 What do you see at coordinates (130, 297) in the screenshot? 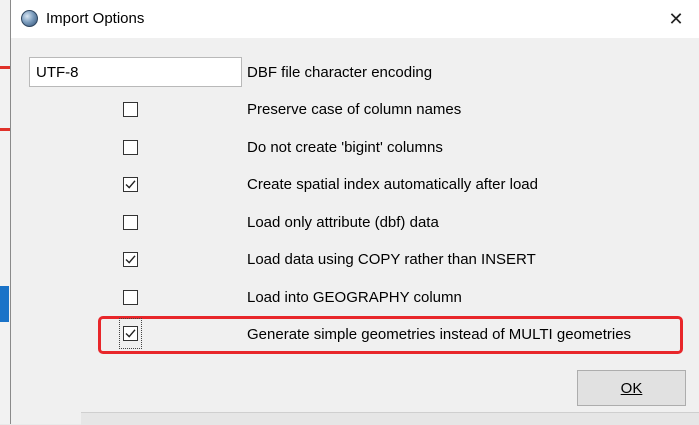
I see `checkbox-geography` at bounding box center [130, 297].